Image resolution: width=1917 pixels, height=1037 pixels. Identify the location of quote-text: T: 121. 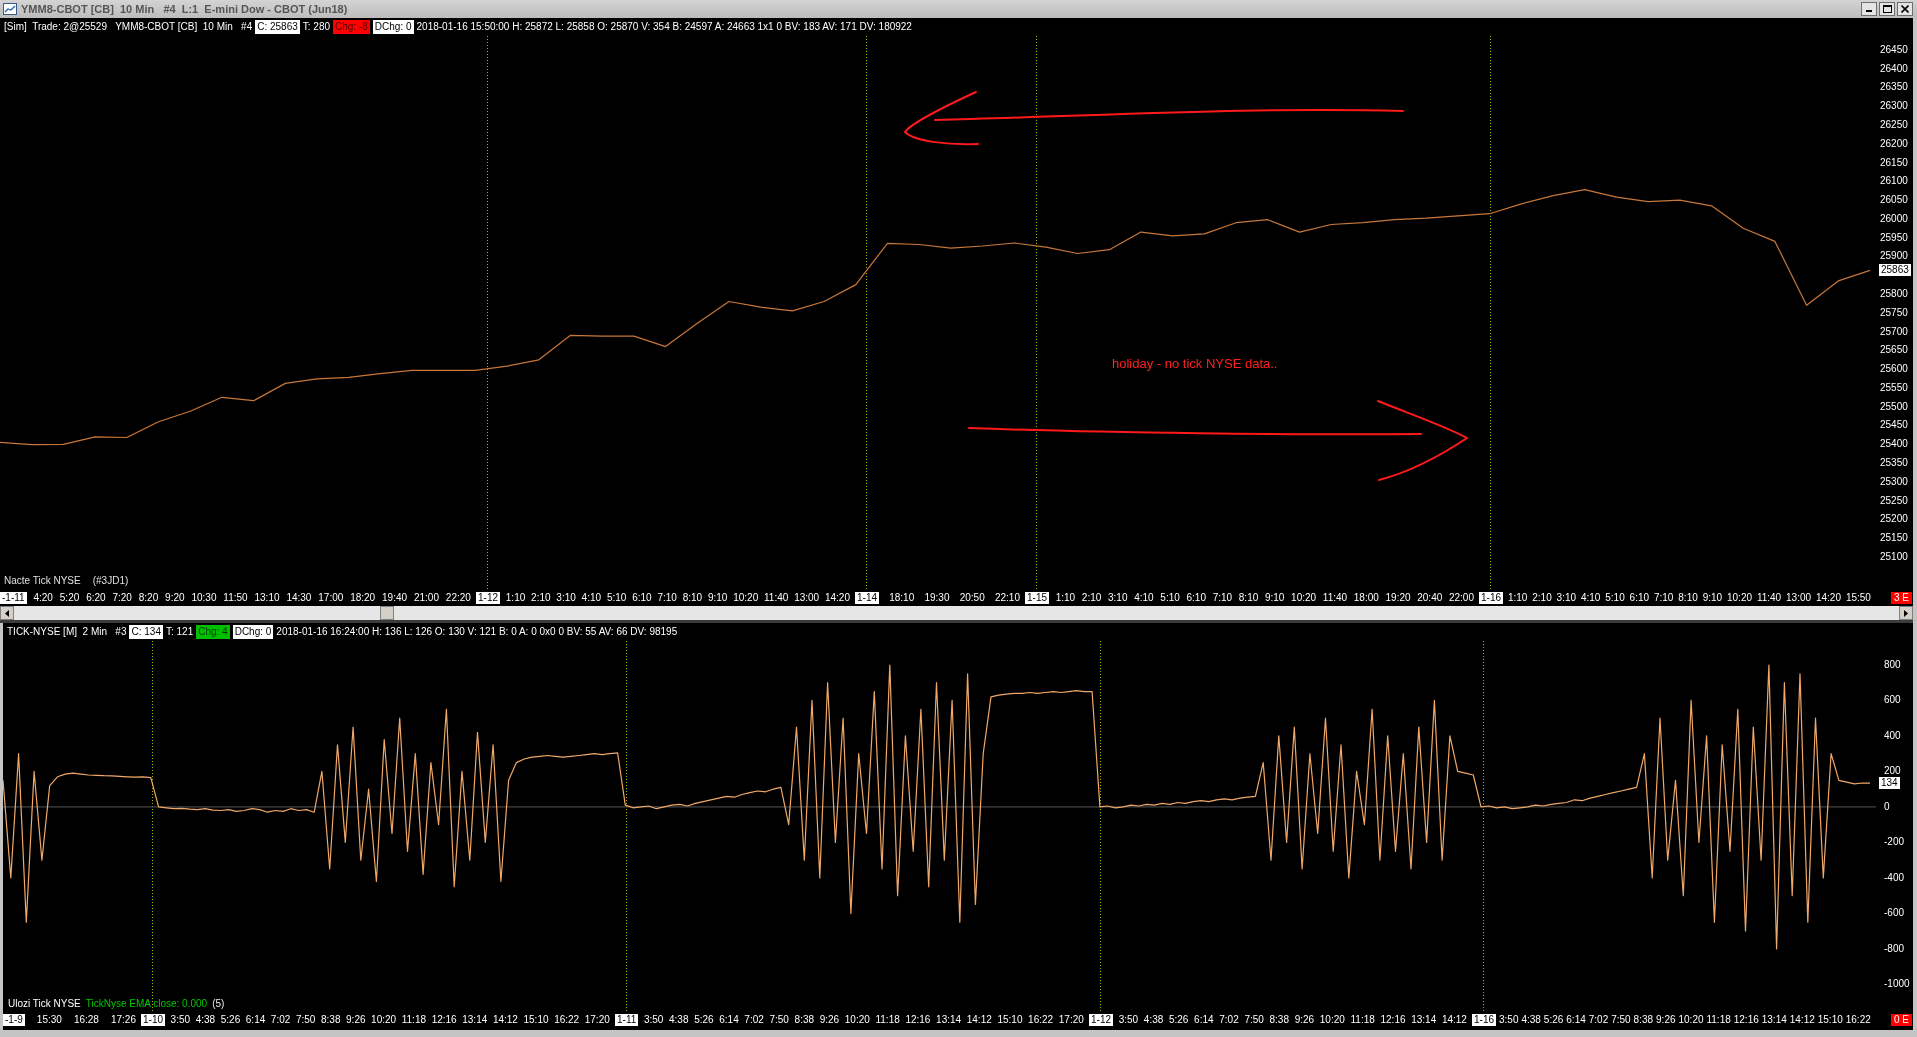
(179, 632).